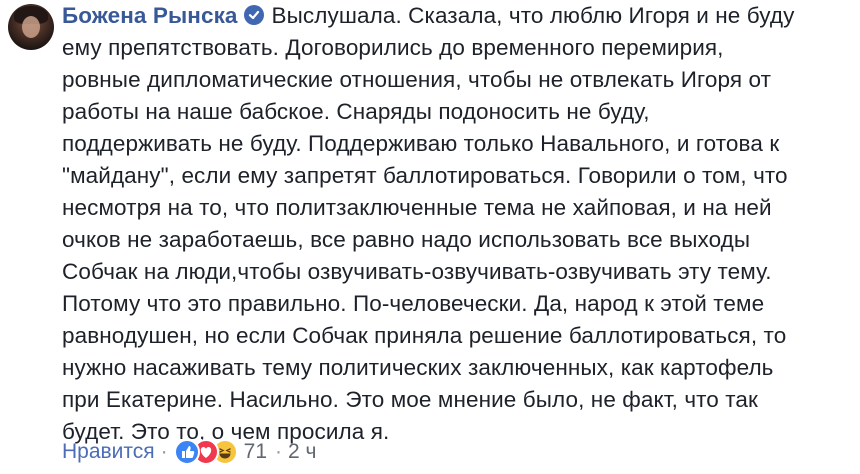 Image resolution: width=860 pixels, height=474 pixels. What do you see at coordinates (205, 452) in the screenshot?
I see `reactions-summary` at bounding box center [205, 452].